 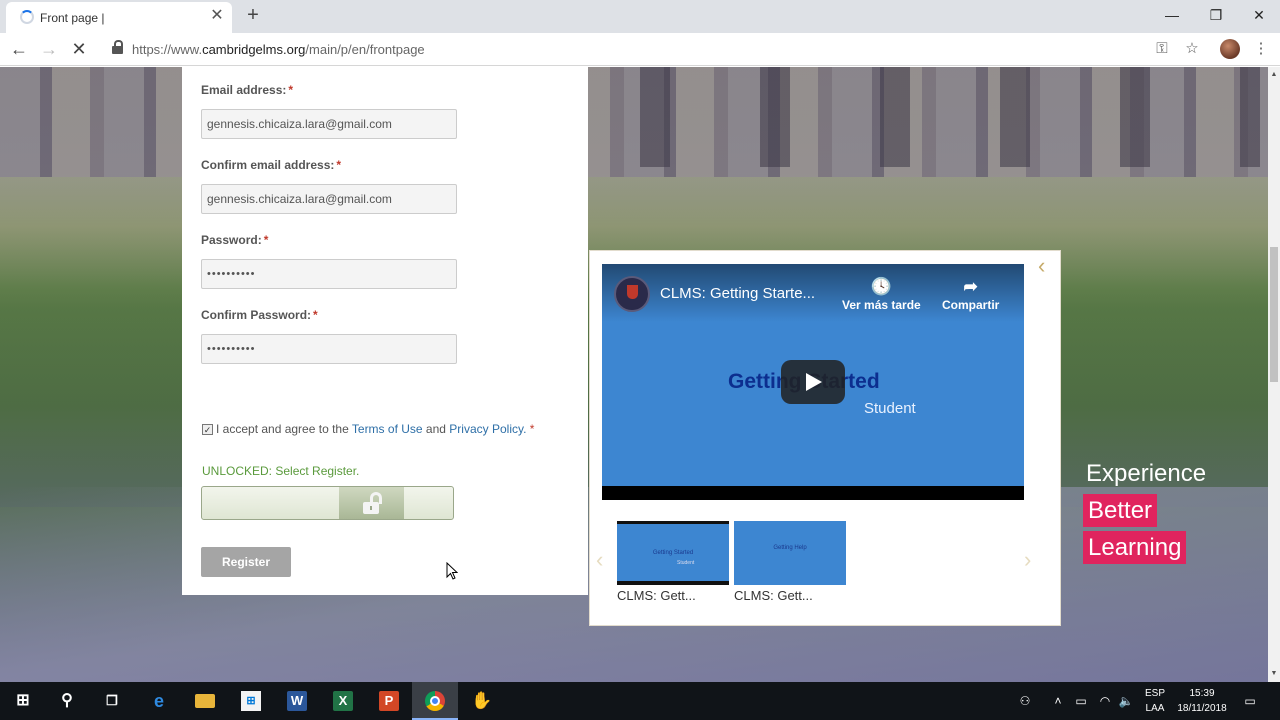 What do you see at coordinates (253, 15) in the screenshot?
I see `new-tab-button: +` at bounding box center [253, 15].